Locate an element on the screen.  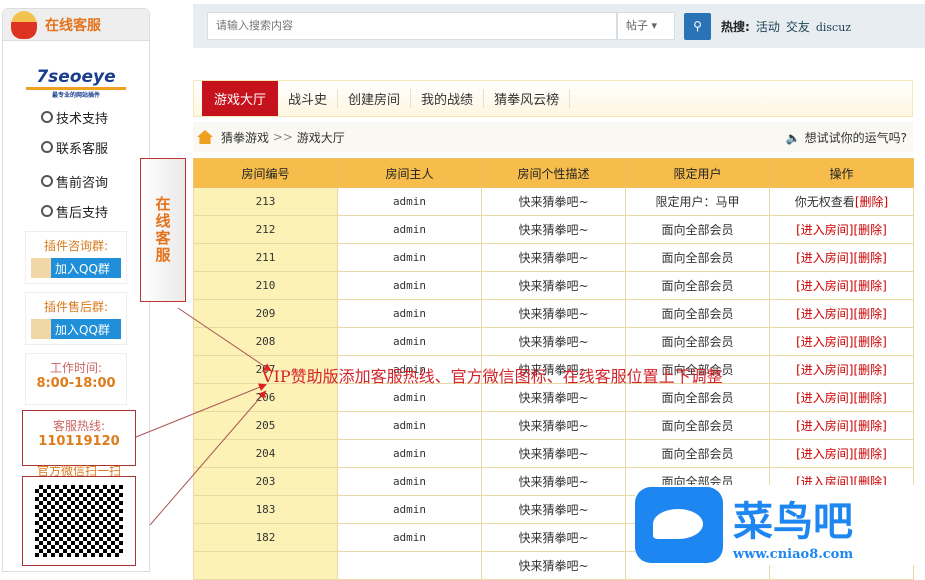
tab-battle-history: 战斗史 is located at coordinates (308, 98).